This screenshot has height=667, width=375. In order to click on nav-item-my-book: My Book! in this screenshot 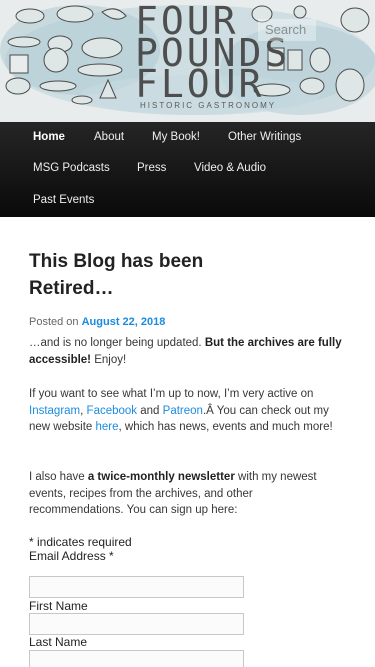, I will do `click(176, 137)`.